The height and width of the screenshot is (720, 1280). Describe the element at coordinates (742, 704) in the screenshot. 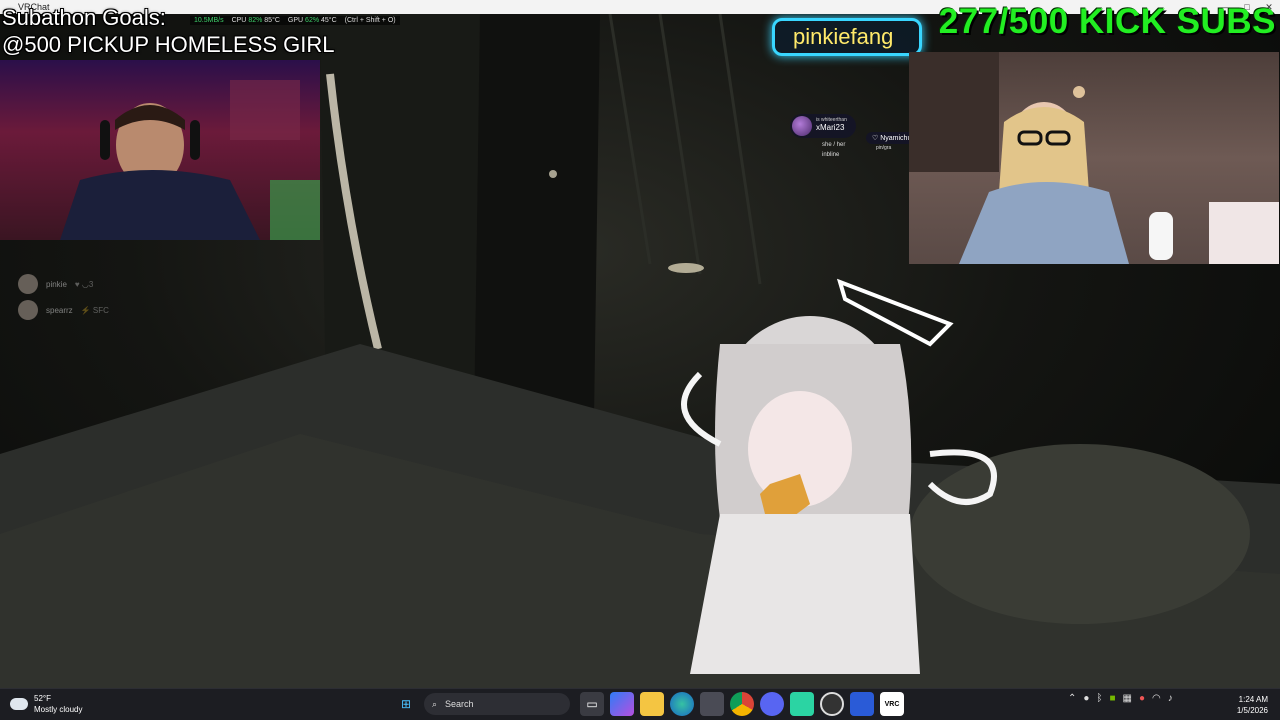

I see `chrome-icon` at that location.